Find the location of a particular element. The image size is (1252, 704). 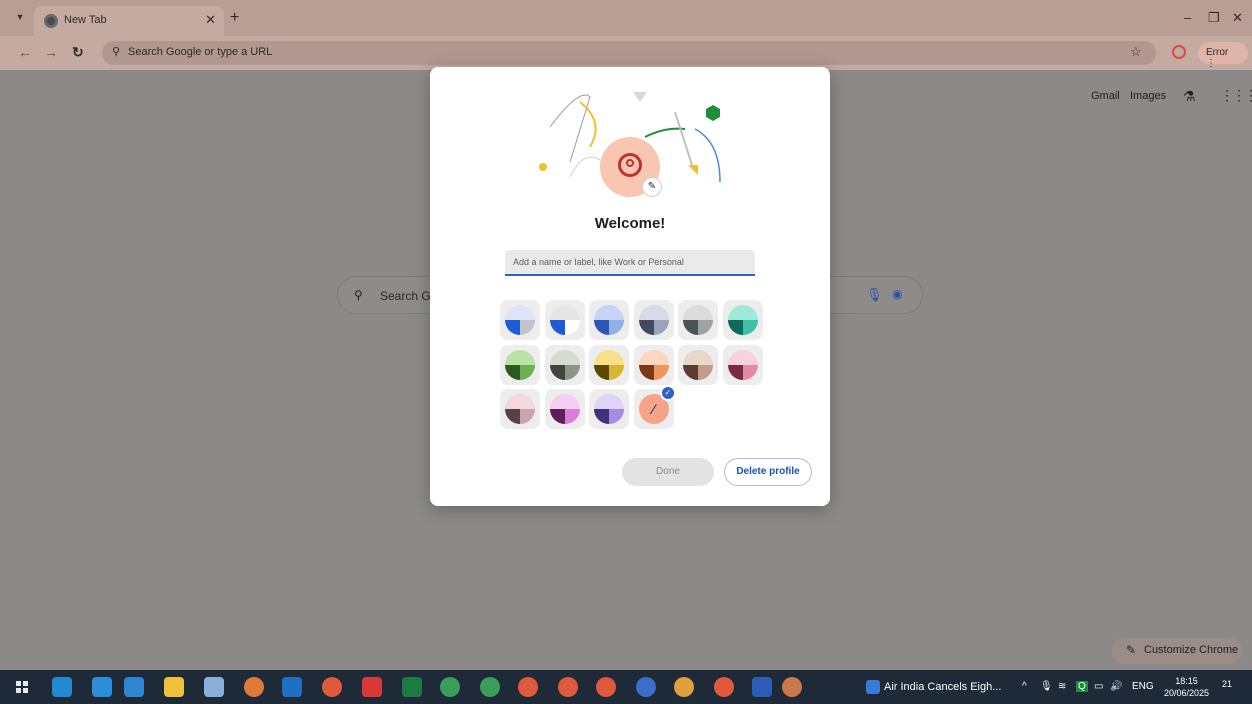

customize-label: Customize Chrome is located at coordinates (1191, 650).